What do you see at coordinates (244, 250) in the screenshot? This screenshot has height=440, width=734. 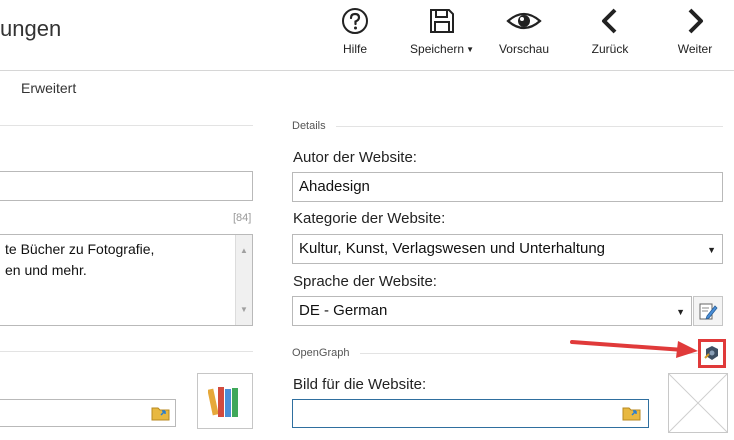 I see `scroll-up-icon: ▲` at bounding box center [244, 250].